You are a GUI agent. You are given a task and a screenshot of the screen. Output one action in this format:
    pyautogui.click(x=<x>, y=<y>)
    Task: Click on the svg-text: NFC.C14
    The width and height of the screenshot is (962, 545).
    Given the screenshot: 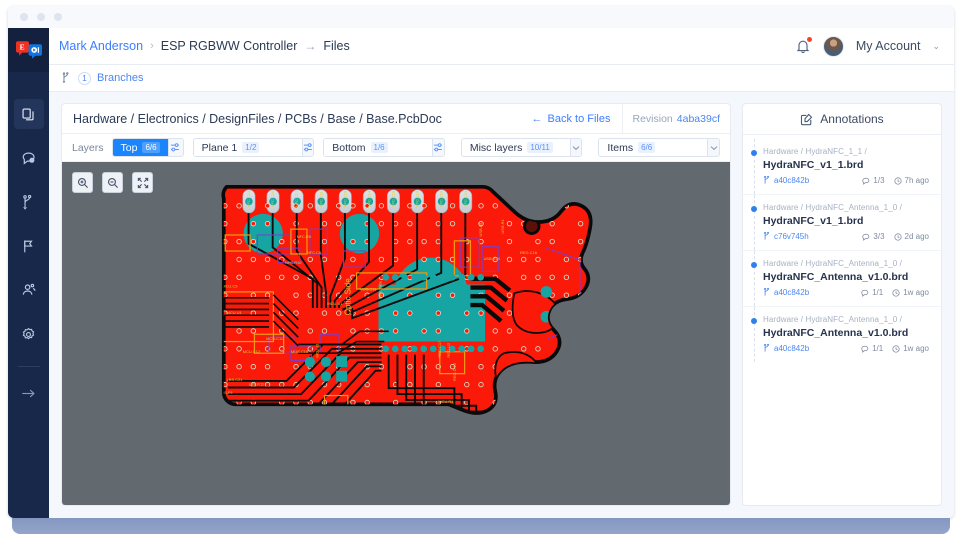 What is the action you would take?
    pyautogui.click(x=368, y=198)
    